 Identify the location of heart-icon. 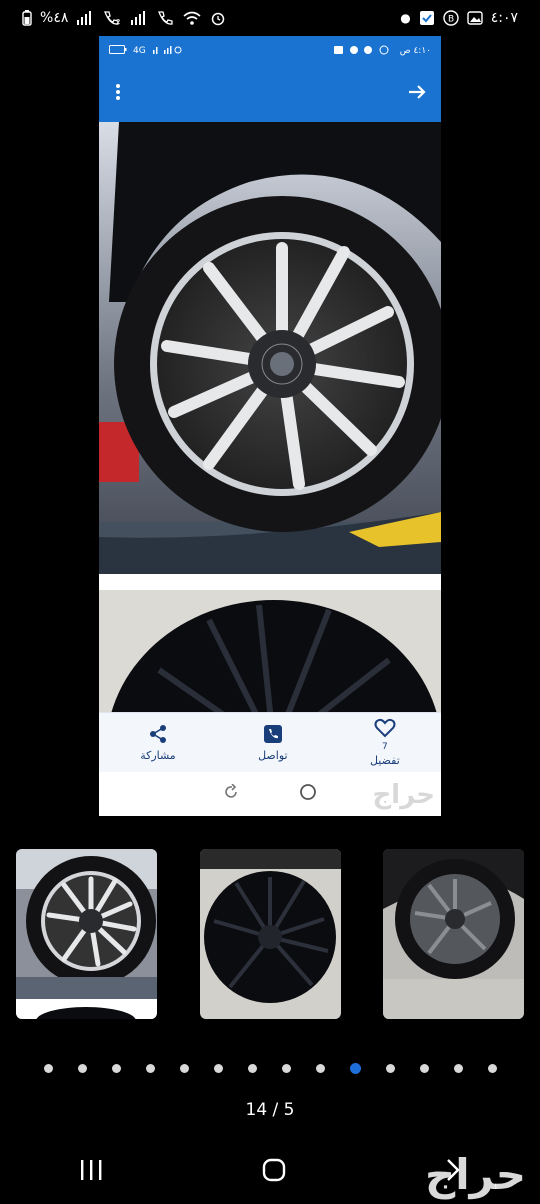
(385, 729).